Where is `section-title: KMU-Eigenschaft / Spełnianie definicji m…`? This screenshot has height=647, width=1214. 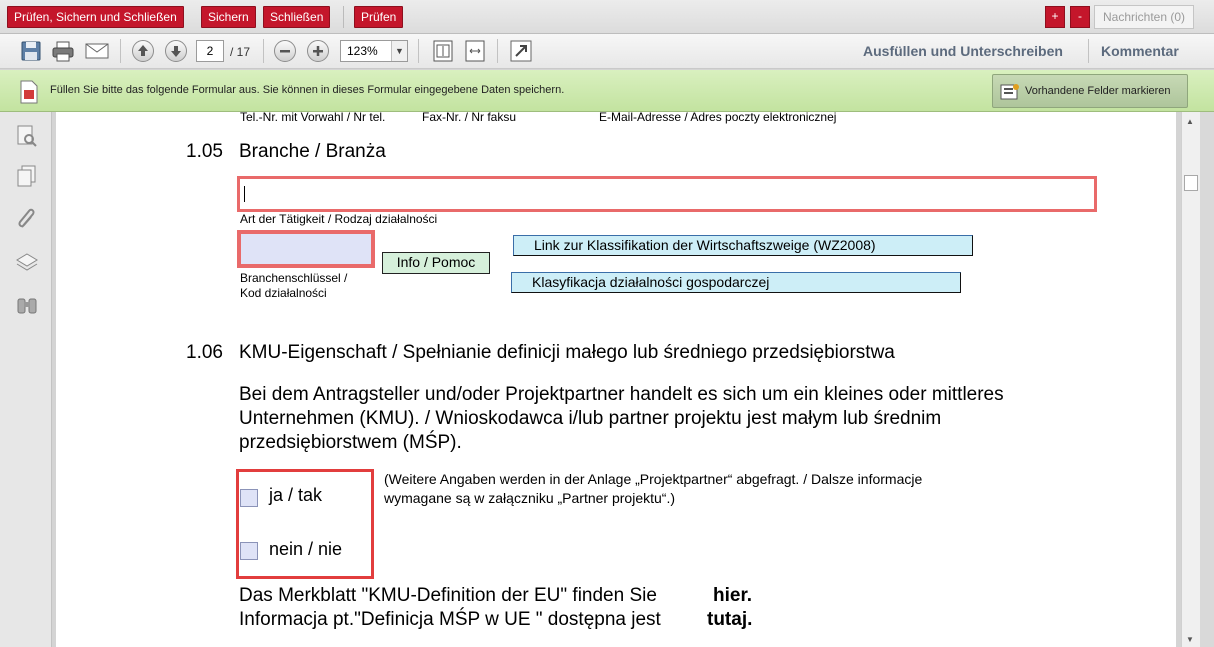
section-title: KMU-Eigenschaft / Spełnianie definicji m… is located at coordinates (567, 352).